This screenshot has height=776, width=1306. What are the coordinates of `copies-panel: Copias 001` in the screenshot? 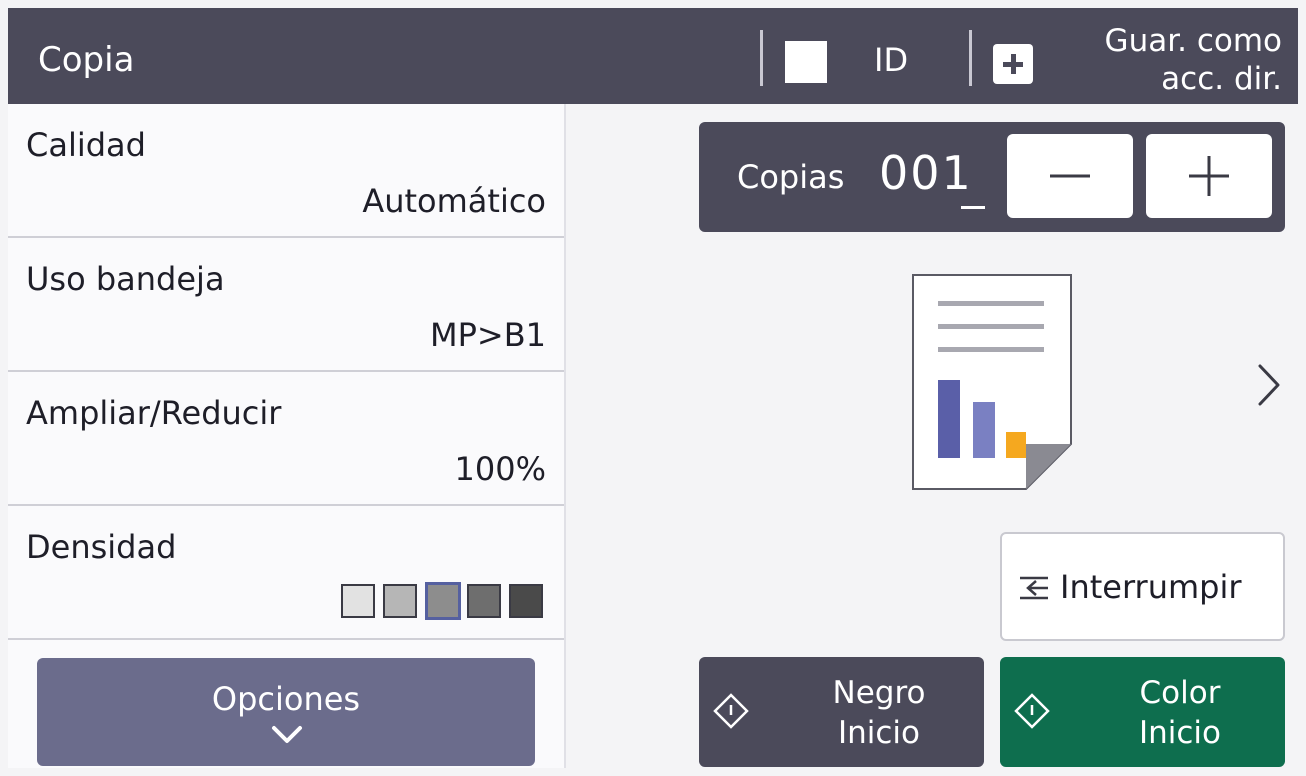 It's located at (992, 177).